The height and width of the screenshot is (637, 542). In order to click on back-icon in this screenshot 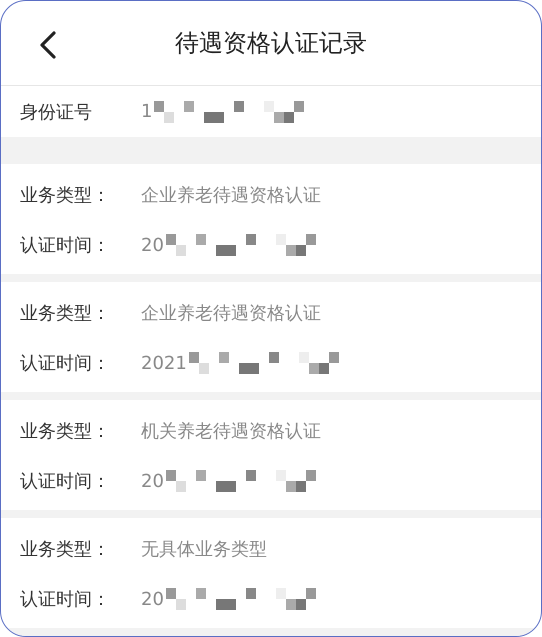, I will do `click(48, 45)`.